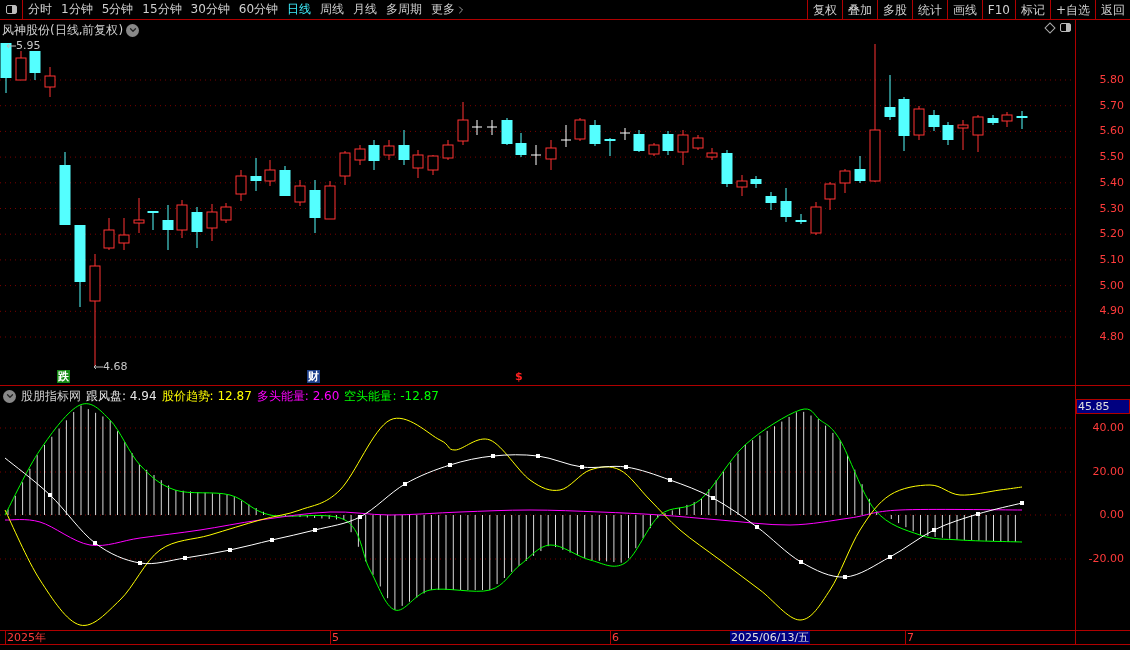  What do you see at coordinates (63, 376) in the screenshot?
I see `event-marker: 跌` at bounding box center [63, 376].